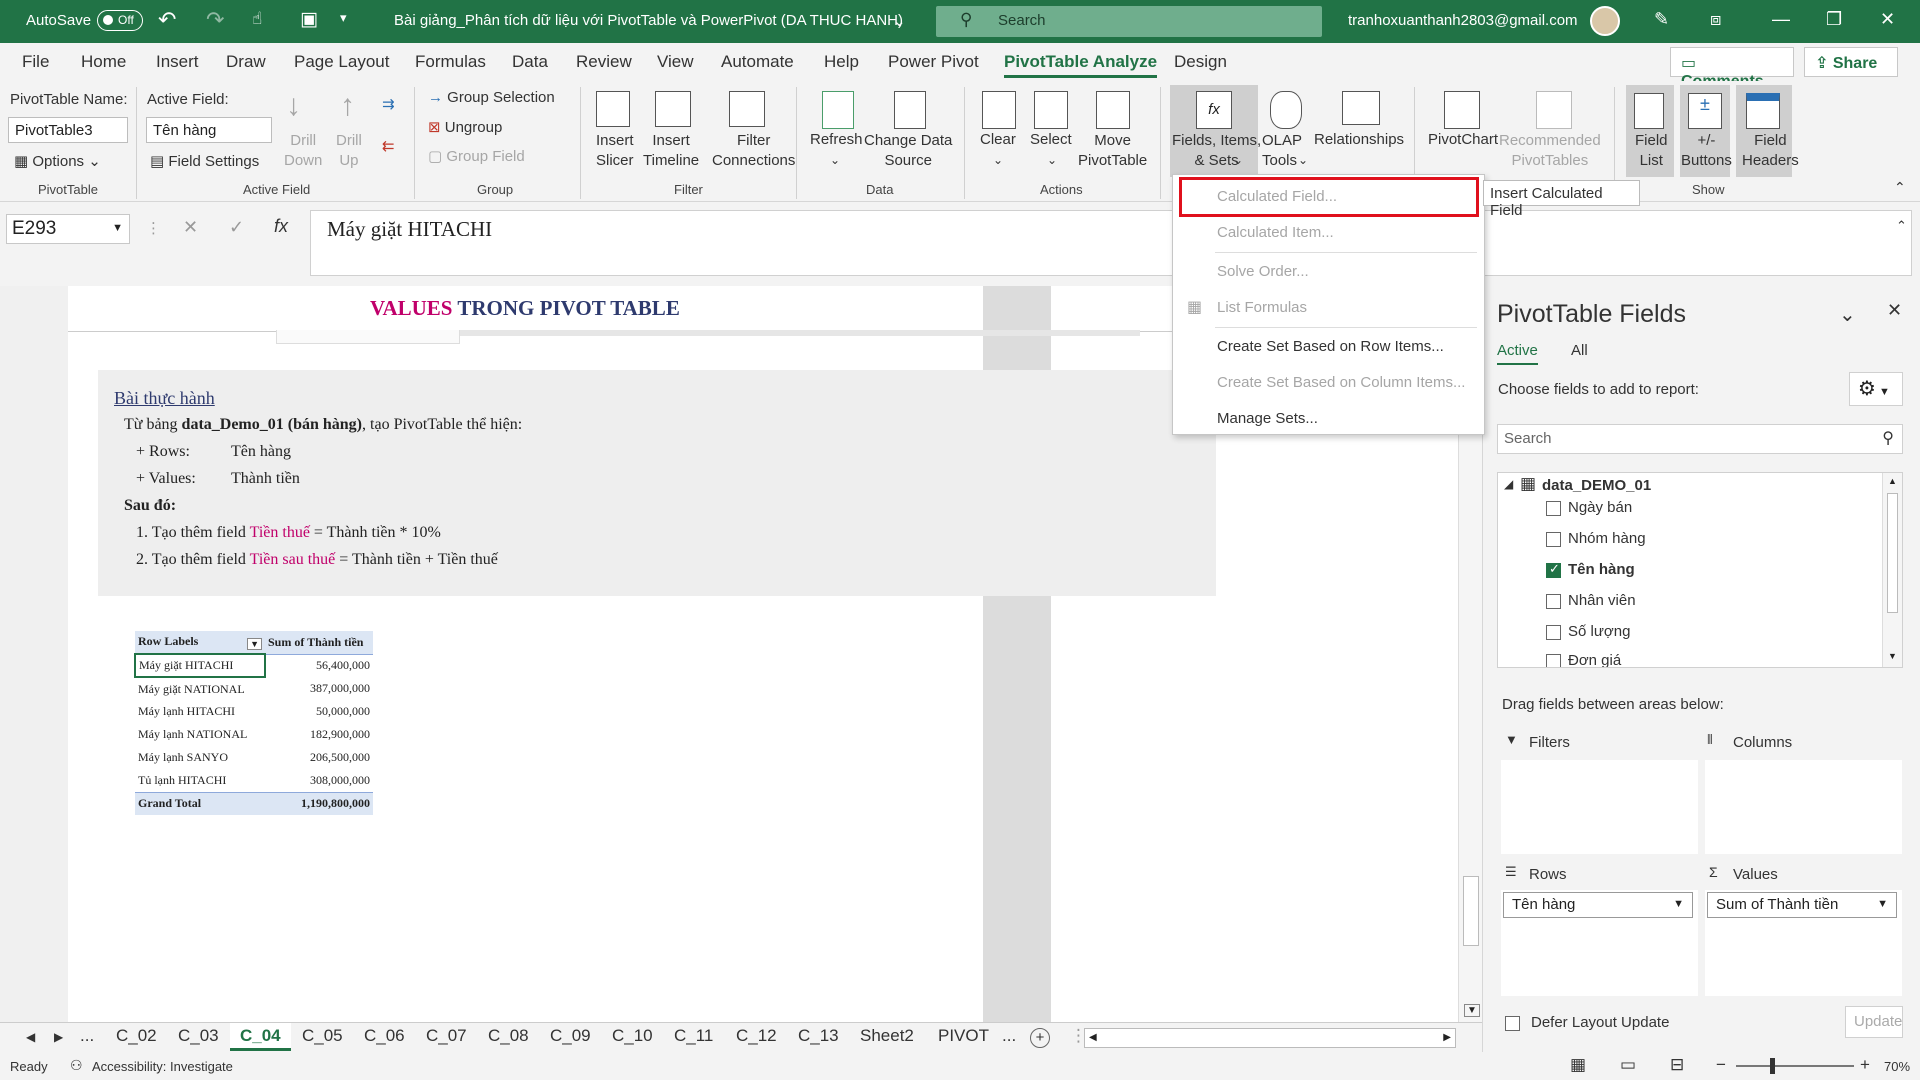  What do you see at coordinates (693, 1036) in the screenshot?
I see `sheet-tab-c11: C_11` at bounding box center [693, 1036].